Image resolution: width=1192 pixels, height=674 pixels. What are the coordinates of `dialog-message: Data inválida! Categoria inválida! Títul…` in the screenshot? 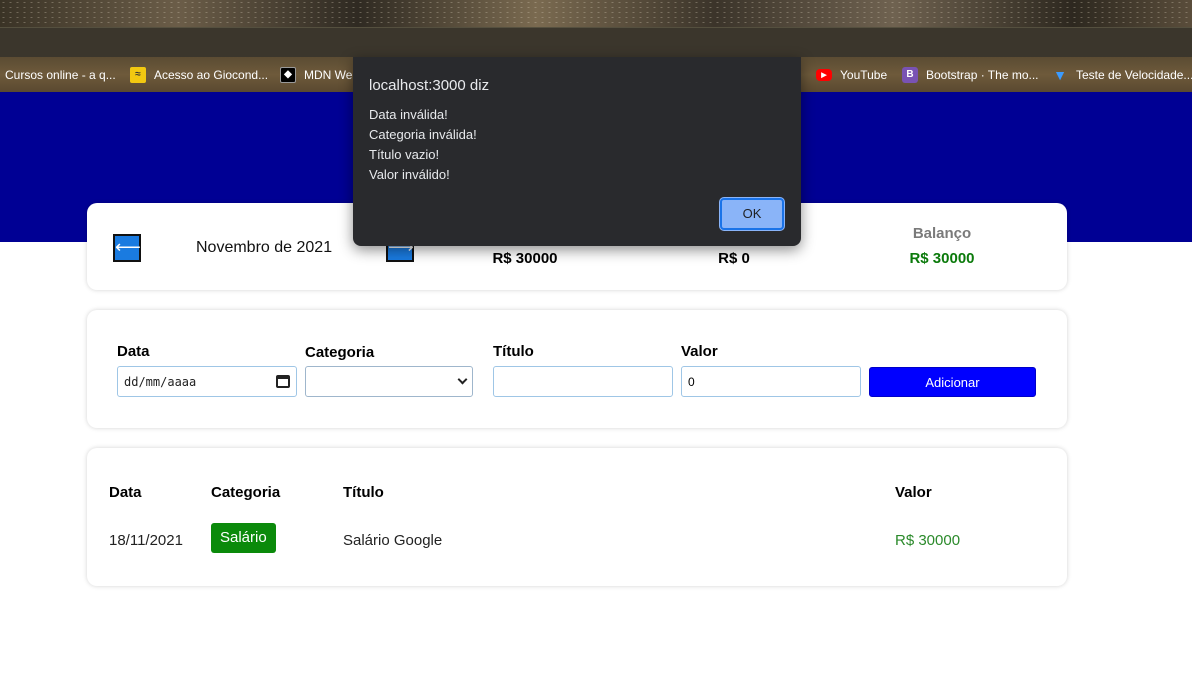 It's located at (423, 145).